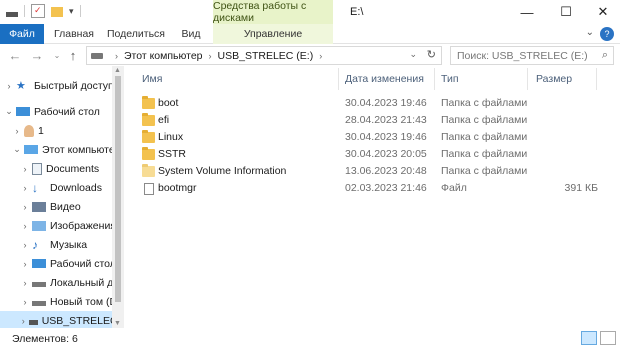 This screenshot has height=348, width=620. Describe the element at coordinates (62, 206) in the screenshot. I see `nav-item-video: › Видео` at that location.